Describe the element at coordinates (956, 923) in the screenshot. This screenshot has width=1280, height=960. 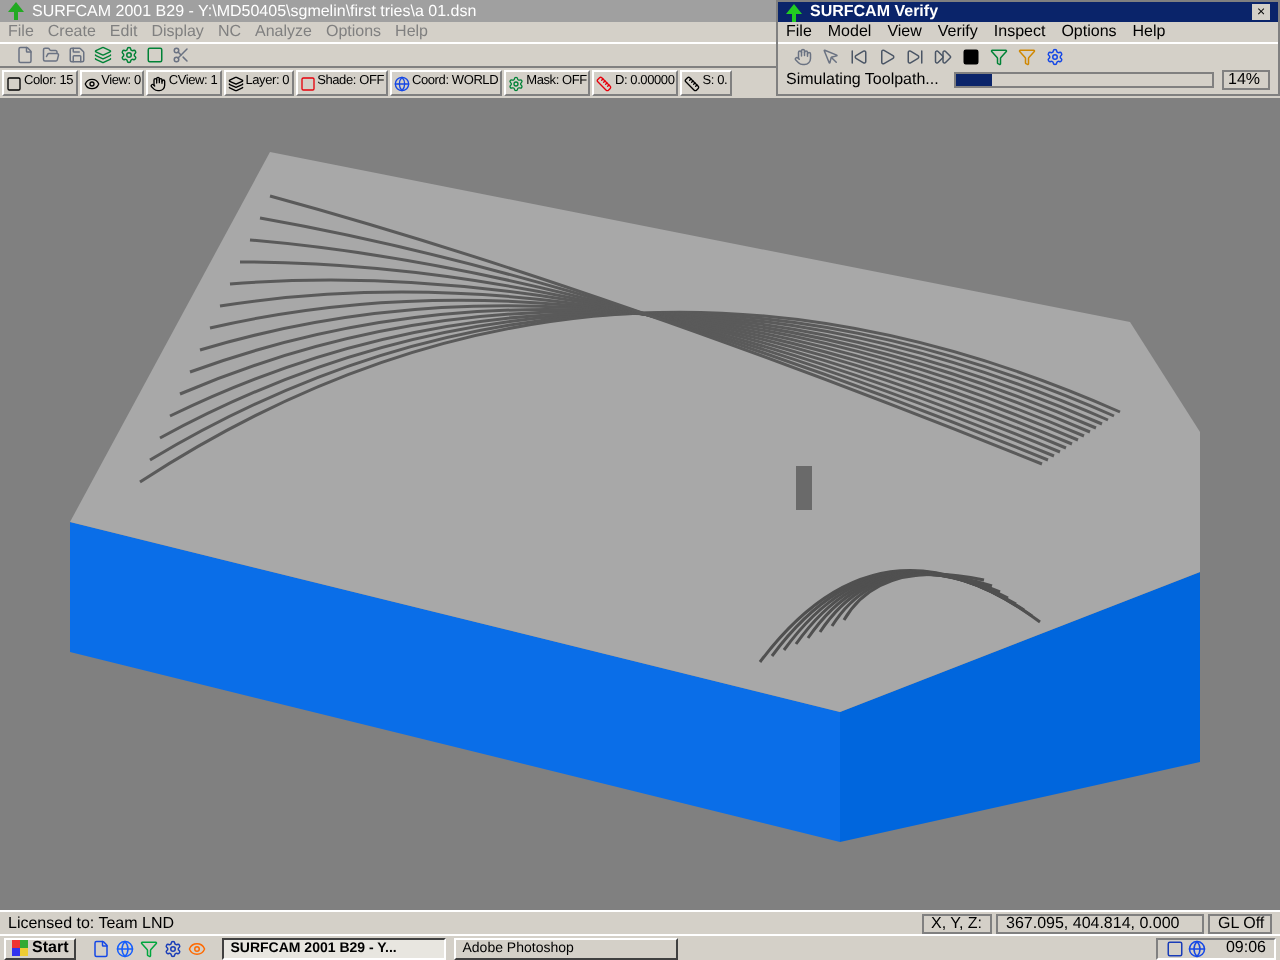
I see `coord-label: X, Y, Z:` at that location.